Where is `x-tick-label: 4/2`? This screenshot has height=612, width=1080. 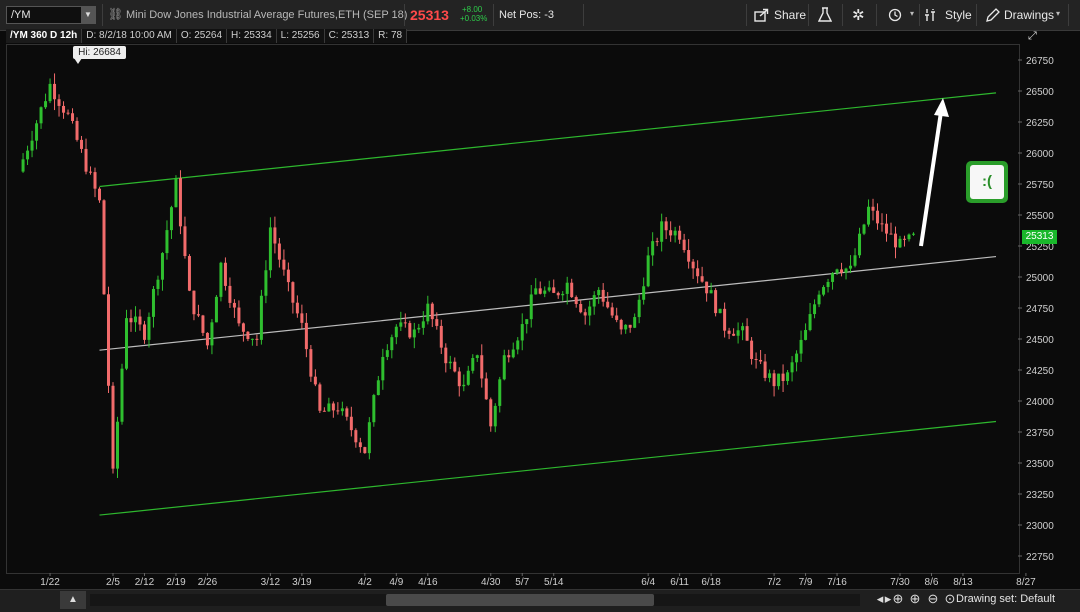
x-tick-label: 4/2 is located at coordinates (365, 582).